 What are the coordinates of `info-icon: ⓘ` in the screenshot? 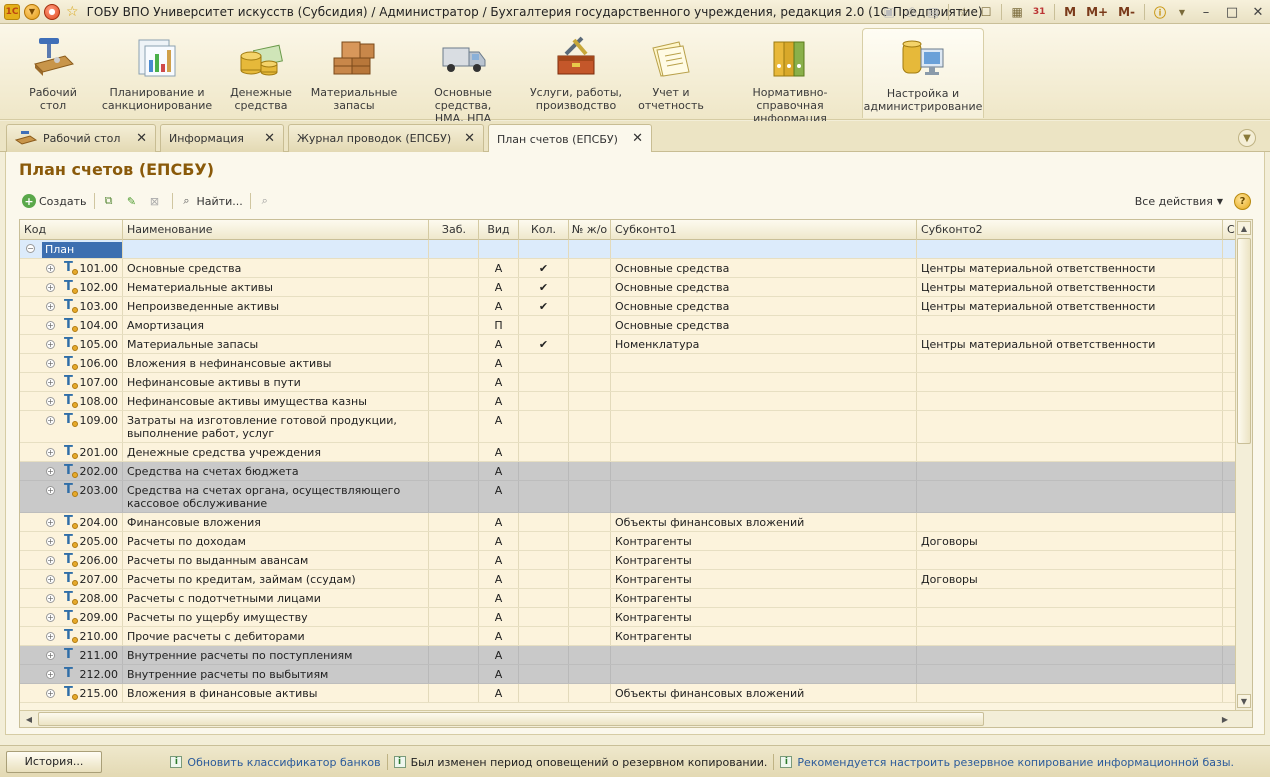 It's located at (1160, 12).